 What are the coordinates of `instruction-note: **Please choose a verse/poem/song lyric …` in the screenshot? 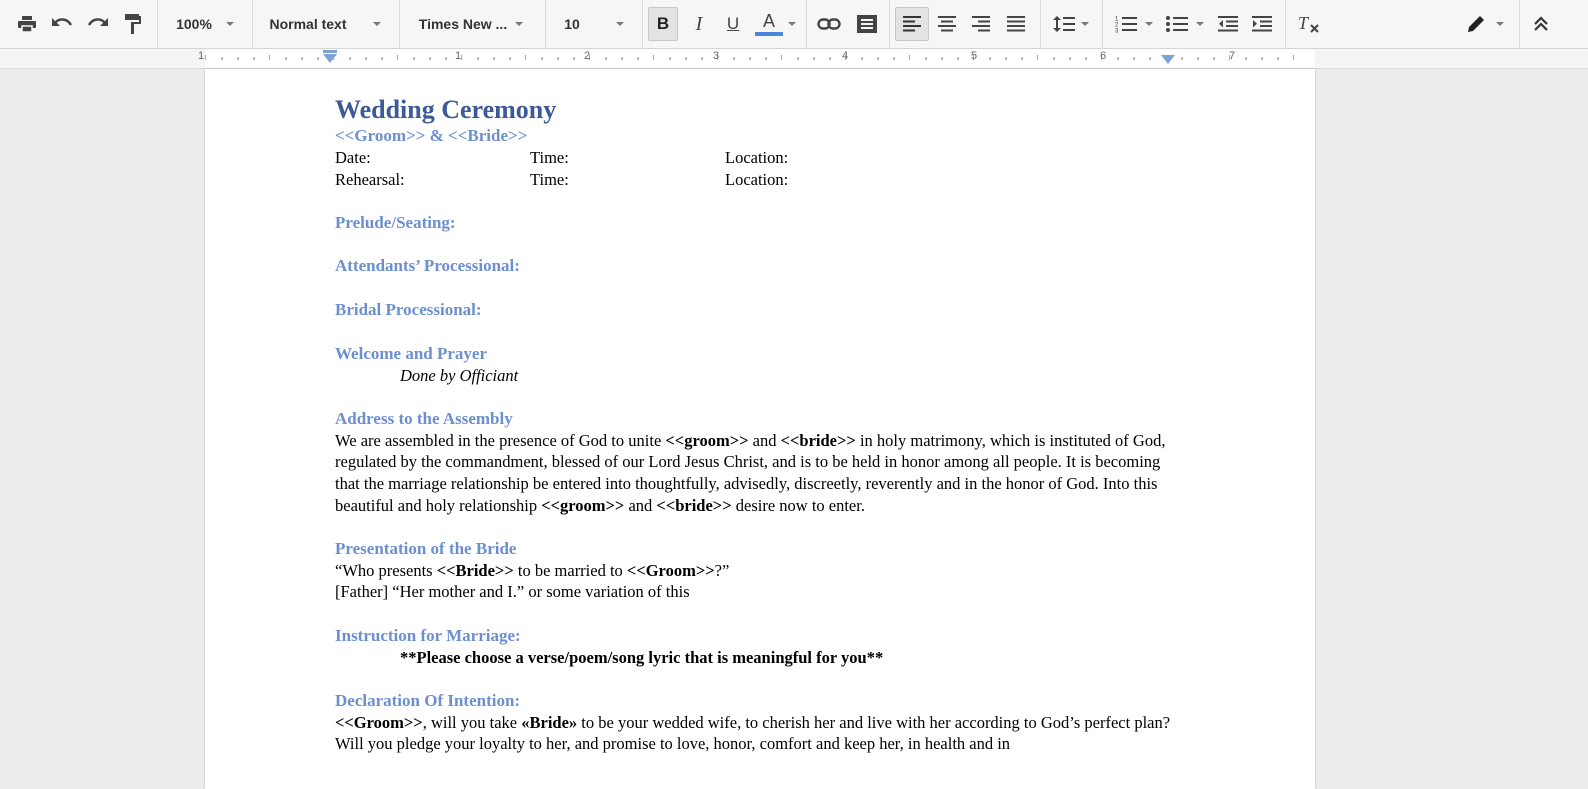 It's located at (642, 657).